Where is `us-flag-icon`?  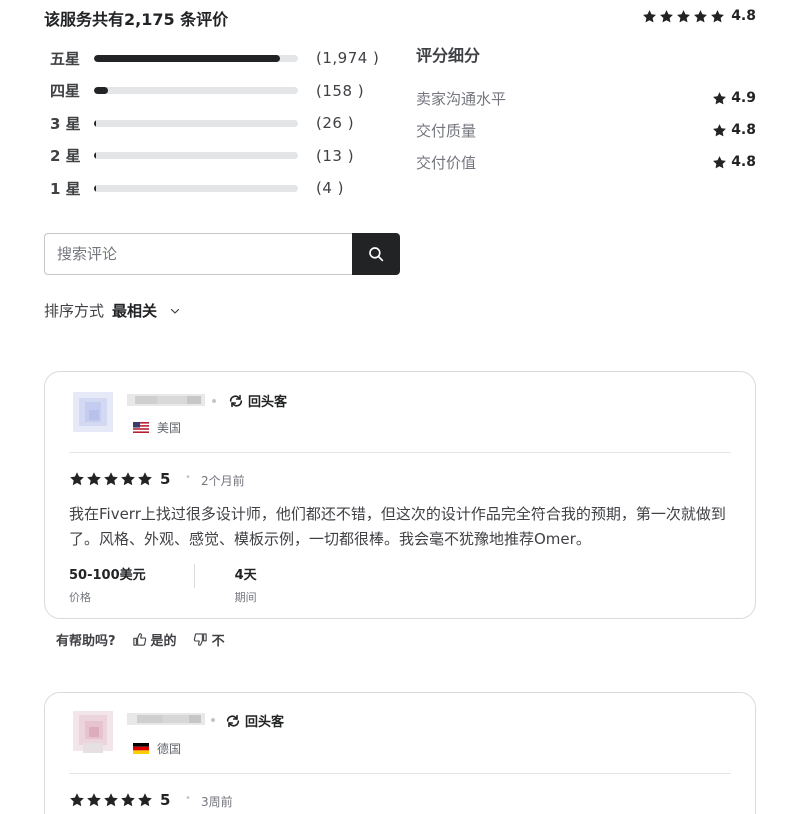
us-flag-icon is located at coordinates (141, 427).